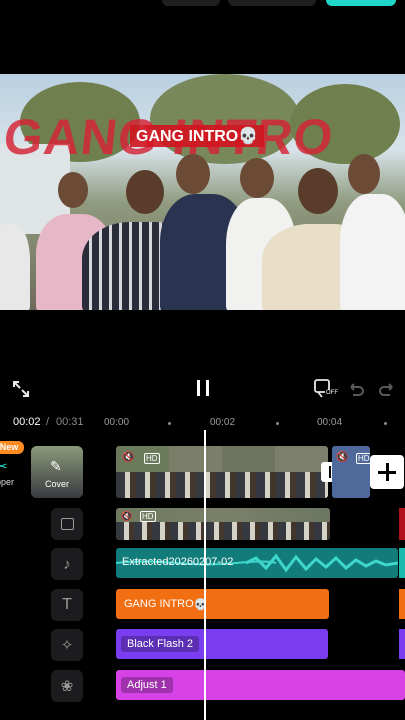  I want to click on cover-label: Cover, so click(57, 484).